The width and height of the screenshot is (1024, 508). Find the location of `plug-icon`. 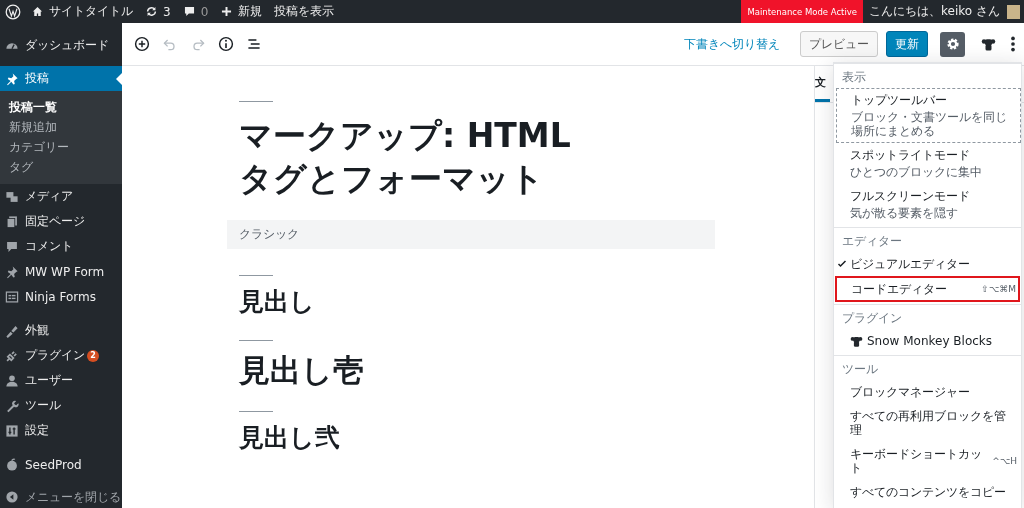

plug-icon is located at coordinates (12, 355).